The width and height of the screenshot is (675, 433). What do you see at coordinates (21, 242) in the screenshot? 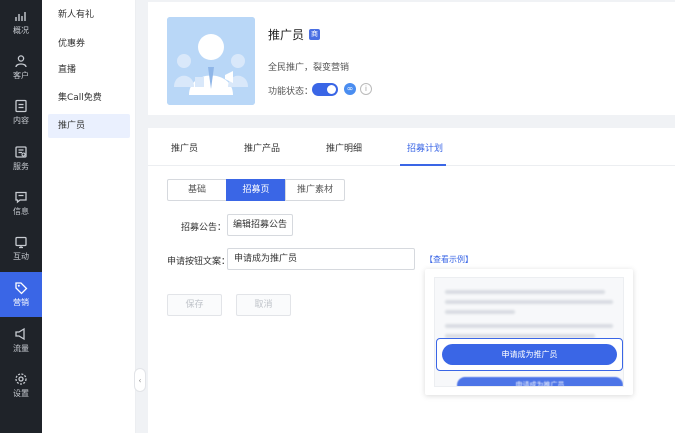
I see `interact-icon` at bounding box center [21, 242].